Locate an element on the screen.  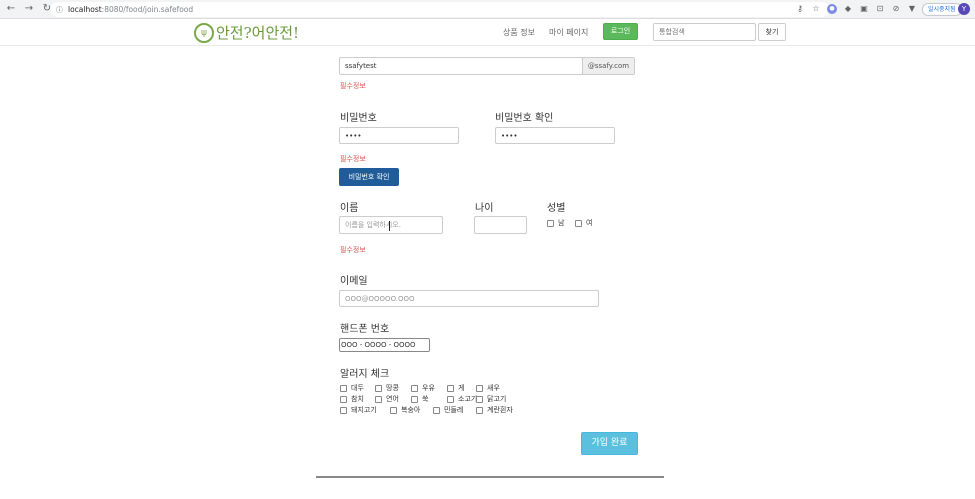
allergy-checkbox: 돼지고기 is located at coordinates (358, 410).